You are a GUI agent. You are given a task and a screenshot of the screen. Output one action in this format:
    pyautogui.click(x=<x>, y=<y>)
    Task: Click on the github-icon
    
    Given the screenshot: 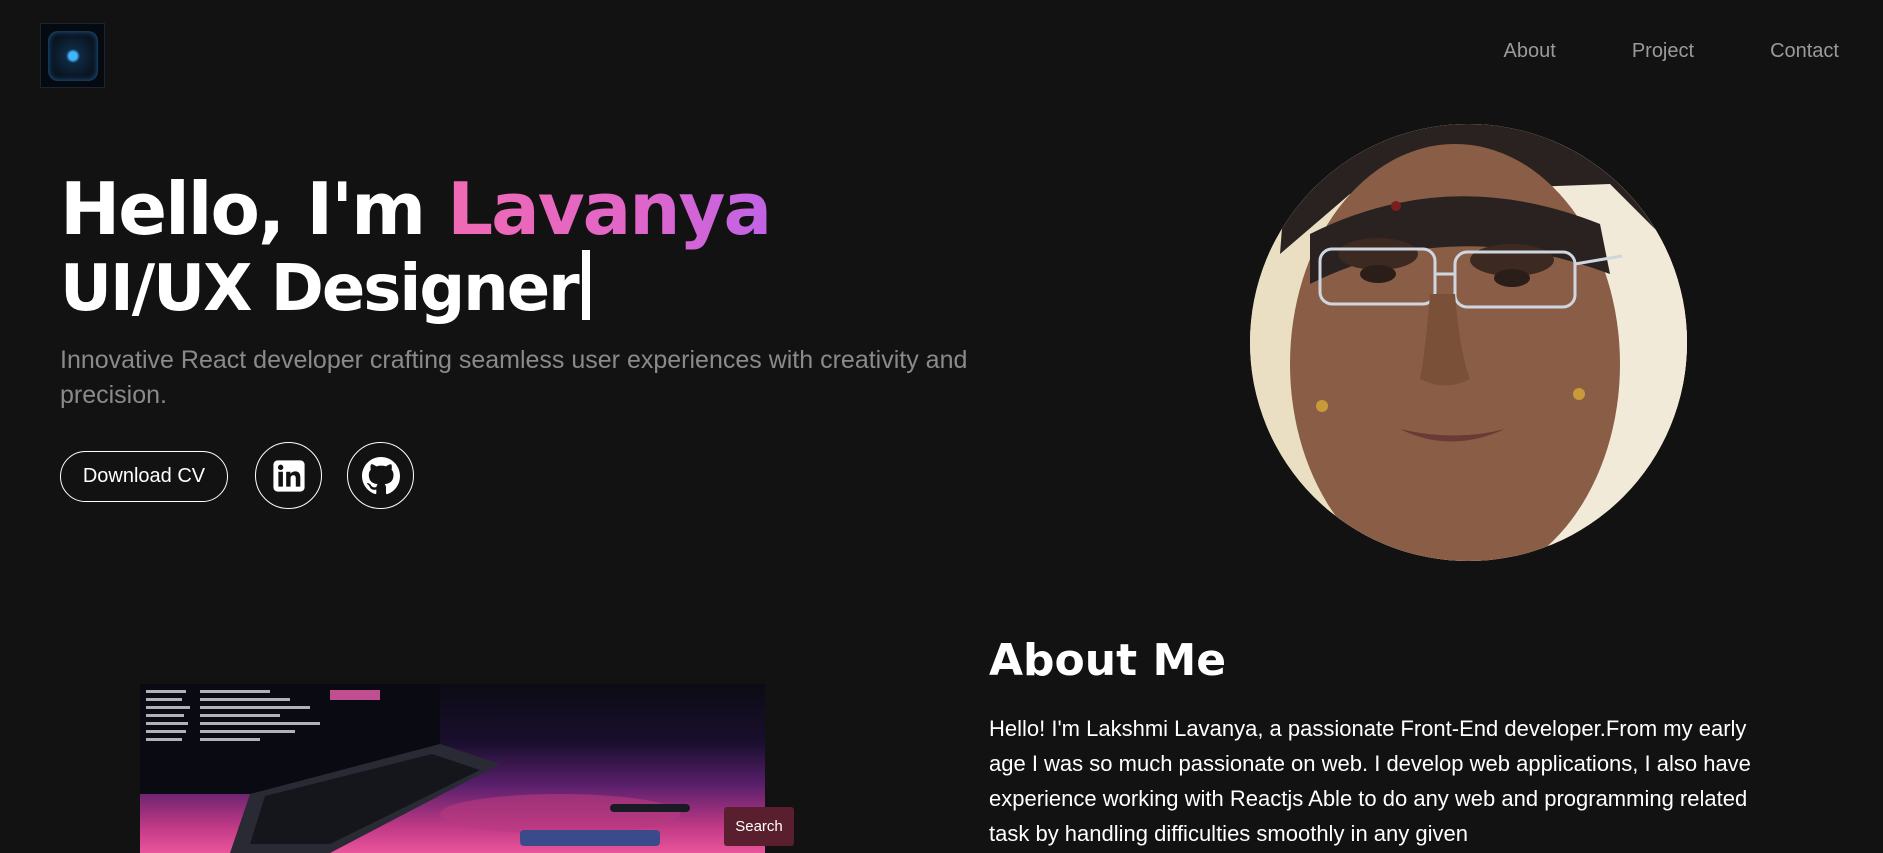 What is the action you would take?
    pyautogui.click(x=380, y=475)
    